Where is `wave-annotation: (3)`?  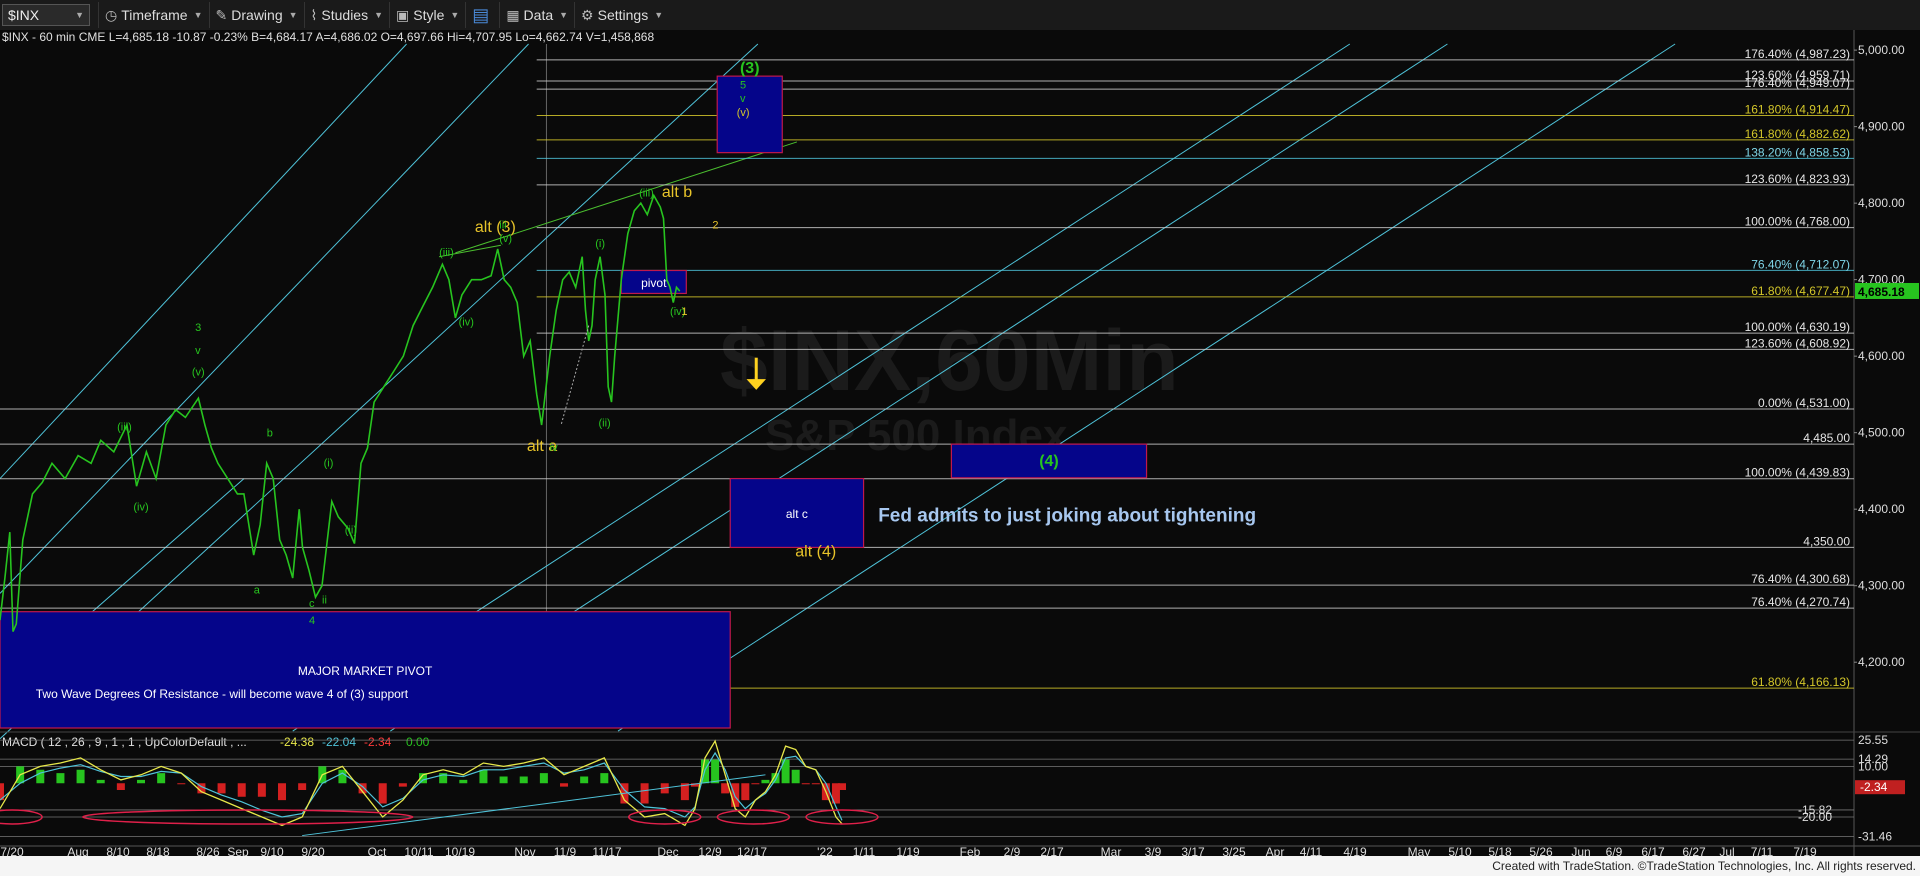 wave-annotation: (3) is located at coordinates (750, 68).